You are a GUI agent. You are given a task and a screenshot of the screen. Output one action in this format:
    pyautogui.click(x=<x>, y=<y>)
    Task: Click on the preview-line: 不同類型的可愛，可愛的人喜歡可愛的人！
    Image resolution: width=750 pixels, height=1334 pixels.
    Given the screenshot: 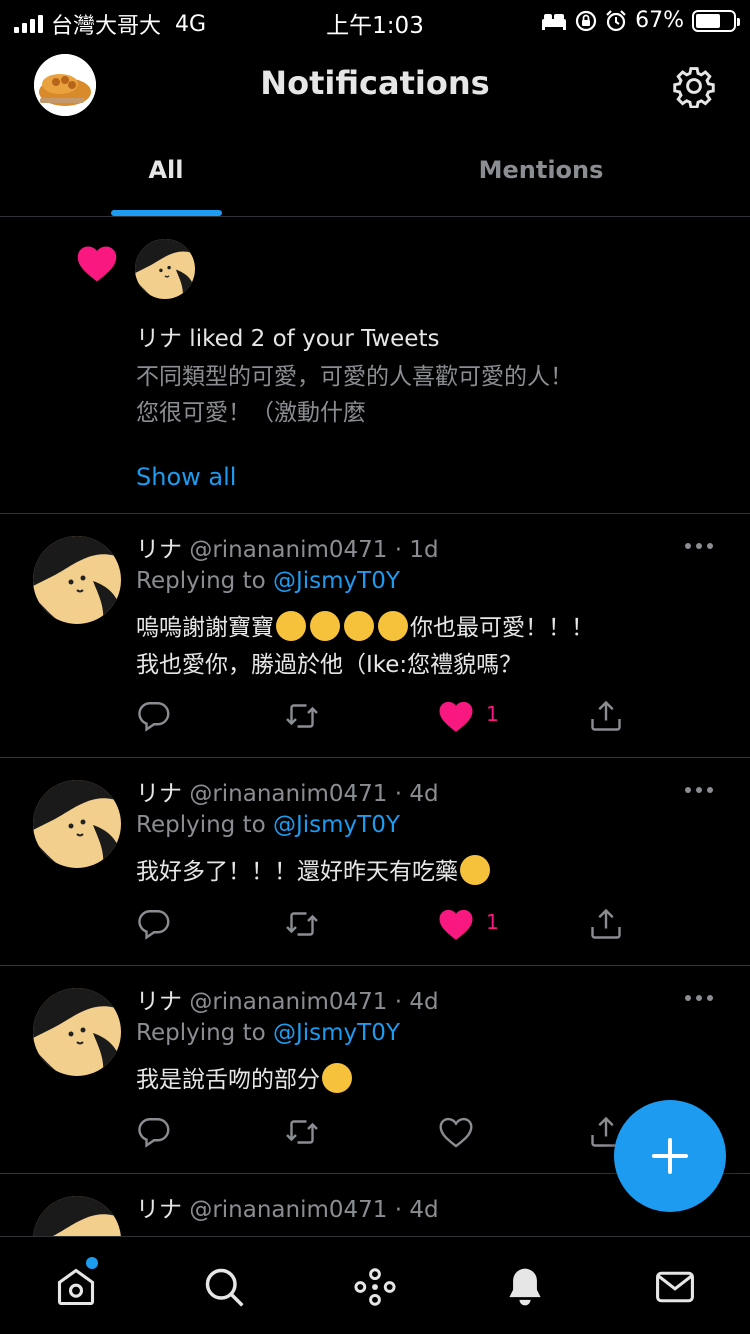 What is the action you would take?
    pyautogui.click(x=354, y=377)
    